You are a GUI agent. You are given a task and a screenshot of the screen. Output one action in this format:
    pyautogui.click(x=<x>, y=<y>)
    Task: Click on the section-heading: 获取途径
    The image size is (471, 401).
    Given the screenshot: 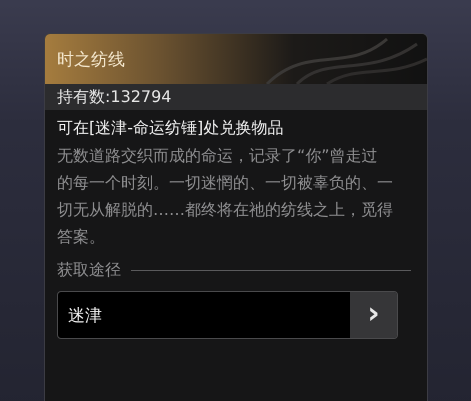 What is the action you would take?
    pyautogui.click(x=89, y=270)
    